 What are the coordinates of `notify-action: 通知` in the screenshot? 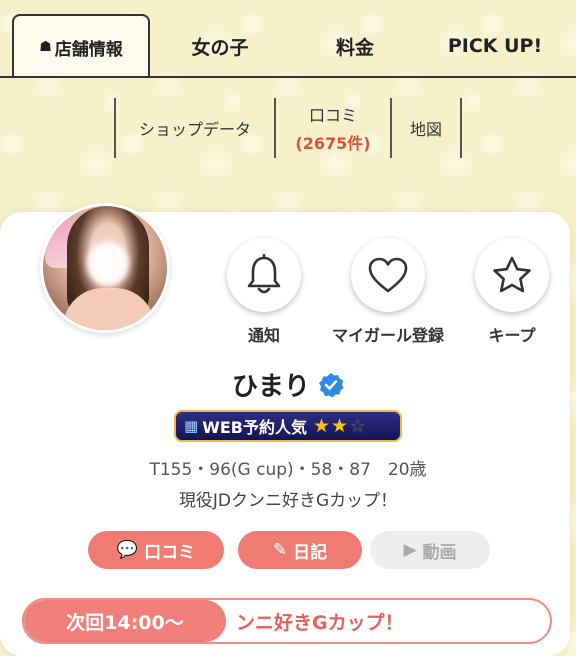 It's located at (264, 292).